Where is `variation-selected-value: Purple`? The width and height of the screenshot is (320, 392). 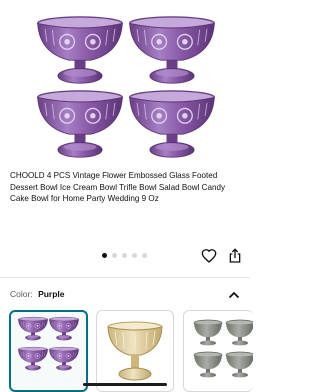
variation-selected-value: Purple is located at coordinates (51, 294).